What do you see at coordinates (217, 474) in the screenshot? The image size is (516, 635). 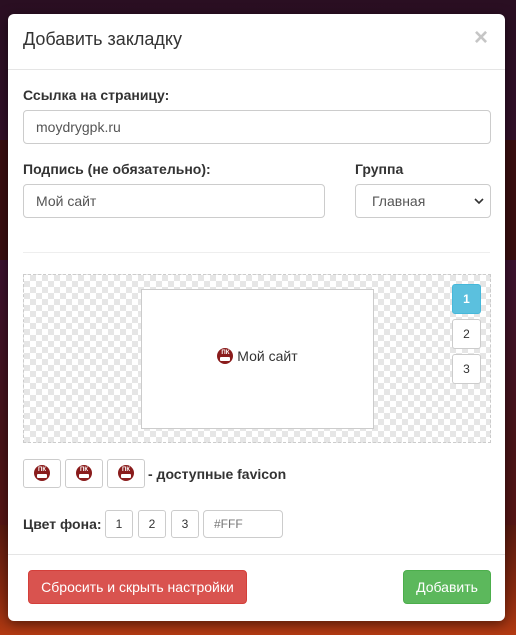 I see `favicon-caption: - доступные favicon` at bounding box center [217, 474].